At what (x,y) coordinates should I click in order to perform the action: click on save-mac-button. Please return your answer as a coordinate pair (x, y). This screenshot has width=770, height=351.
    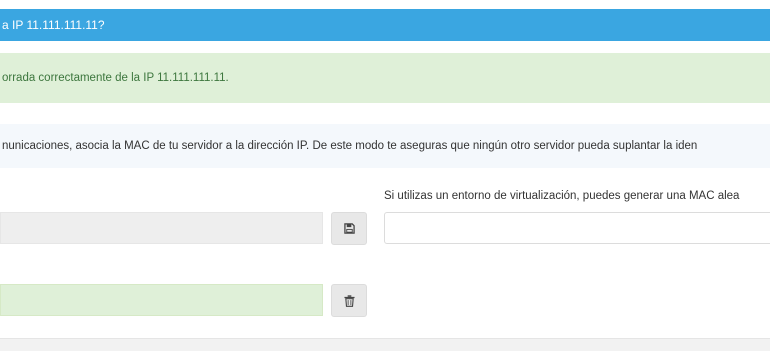
    Looking at the image, I should click on (349, 228).